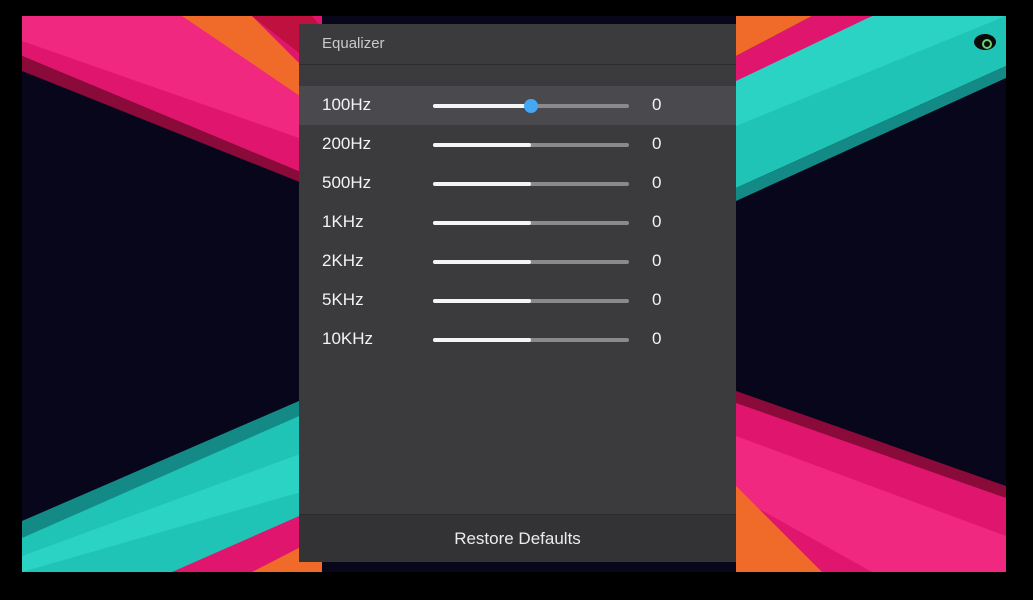 The image size is (1033, 600). I want to click on eq-band-label: 2KHz, so click(343, 260).